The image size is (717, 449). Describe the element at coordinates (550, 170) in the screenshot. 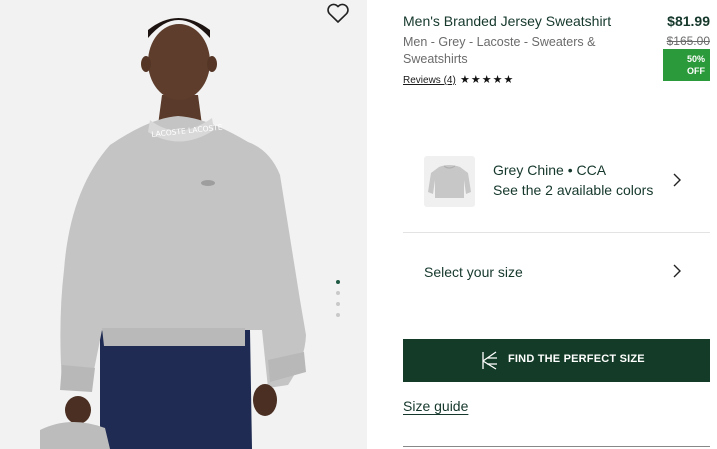

I see `color-name: Grey Chine • CCA` at that location.